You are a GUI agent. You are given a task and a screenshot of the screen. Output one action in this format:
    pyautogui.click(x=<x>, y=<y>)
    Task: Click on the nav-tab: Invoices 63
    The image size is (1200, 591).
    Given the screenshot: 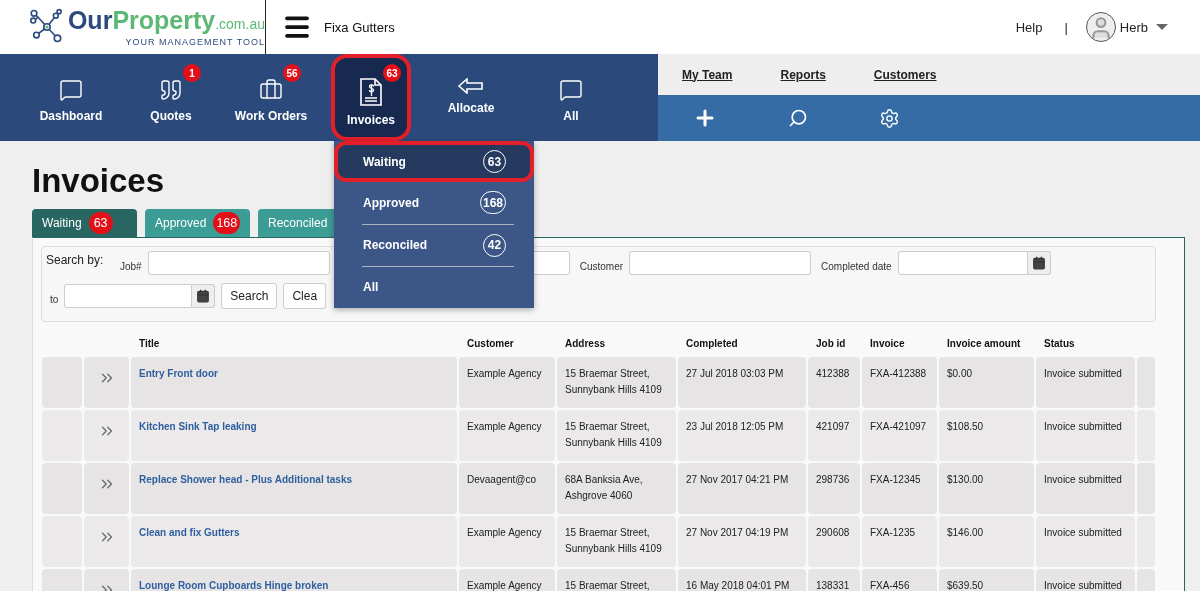 What is the action you would take?
    pyautogui.click(x=371, y=97)
    